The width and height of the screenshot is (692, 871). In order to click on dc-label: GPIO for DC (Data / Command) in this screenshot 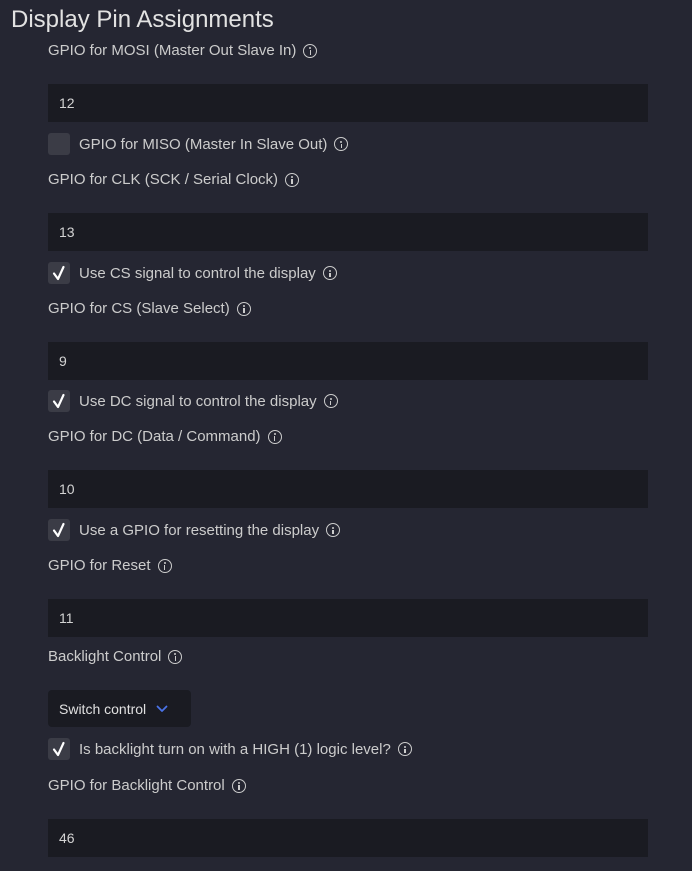, I will do `click(154, 436)`.